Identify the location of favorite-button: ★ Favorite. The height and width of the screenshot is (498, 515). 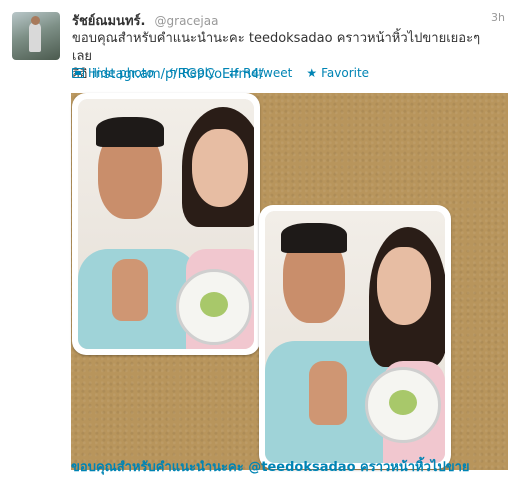
(337, 73).